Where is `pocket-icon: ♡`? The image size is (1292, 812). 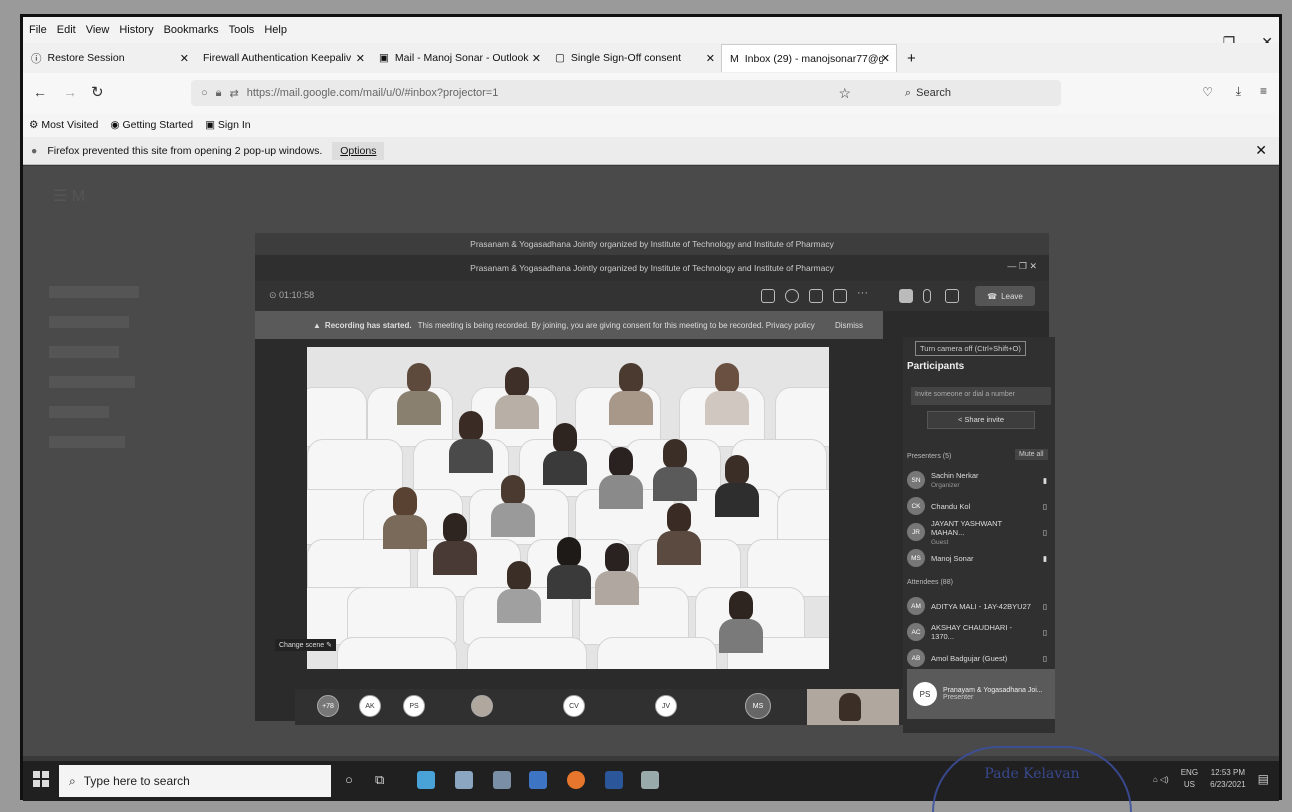
pocket-icon: ♡ is located at coordinates (1207, 92).